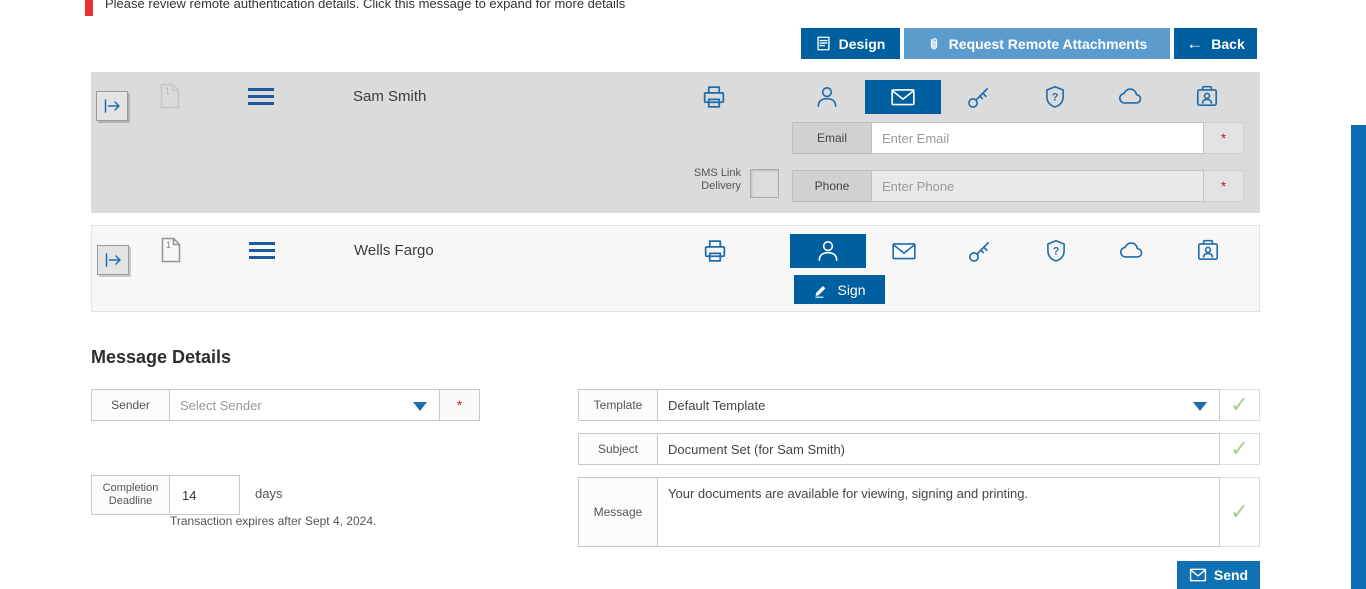 This screenshot has height=589, width=1366. I want to click on sender-field-group: Sender Select Sender *, so click(285, 405).